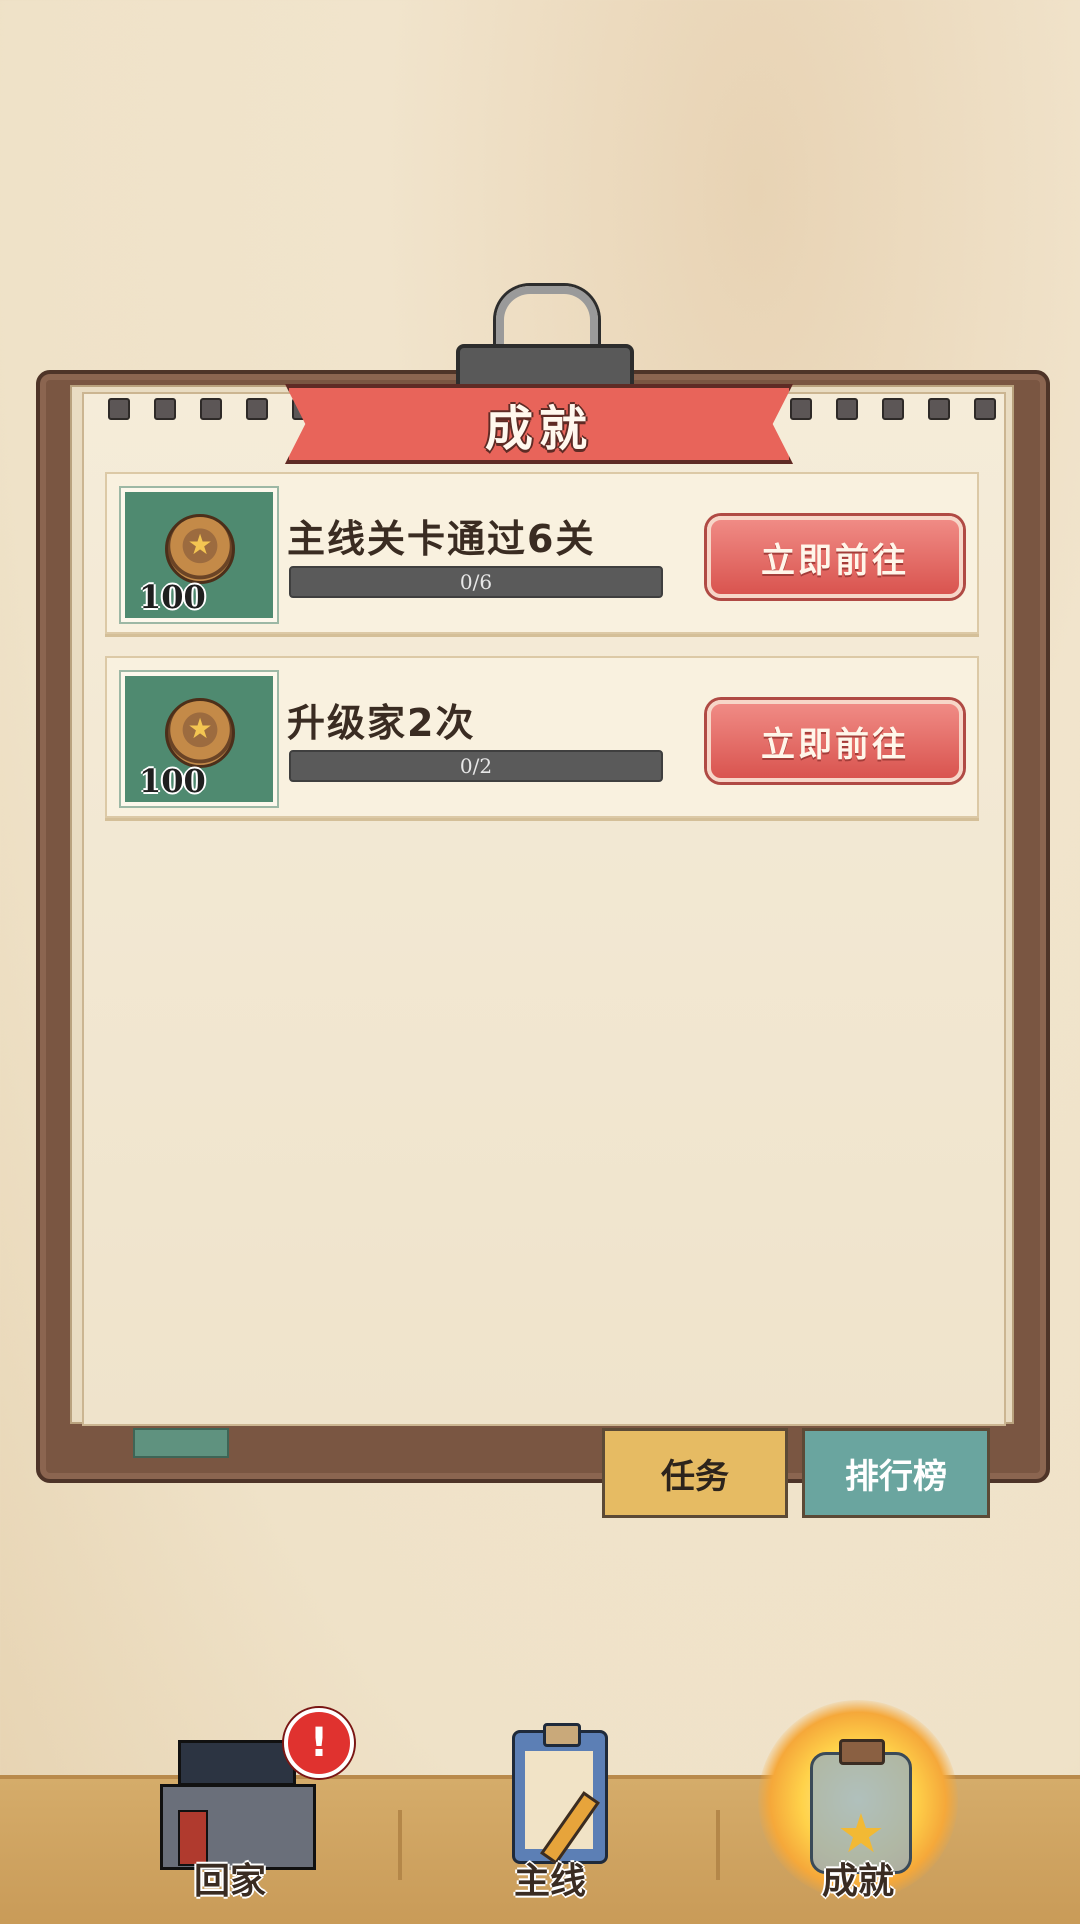 This screenshot has width=1080, height=1924. I want to click on tab-ranking: 排行榜, so click(896, 1473).